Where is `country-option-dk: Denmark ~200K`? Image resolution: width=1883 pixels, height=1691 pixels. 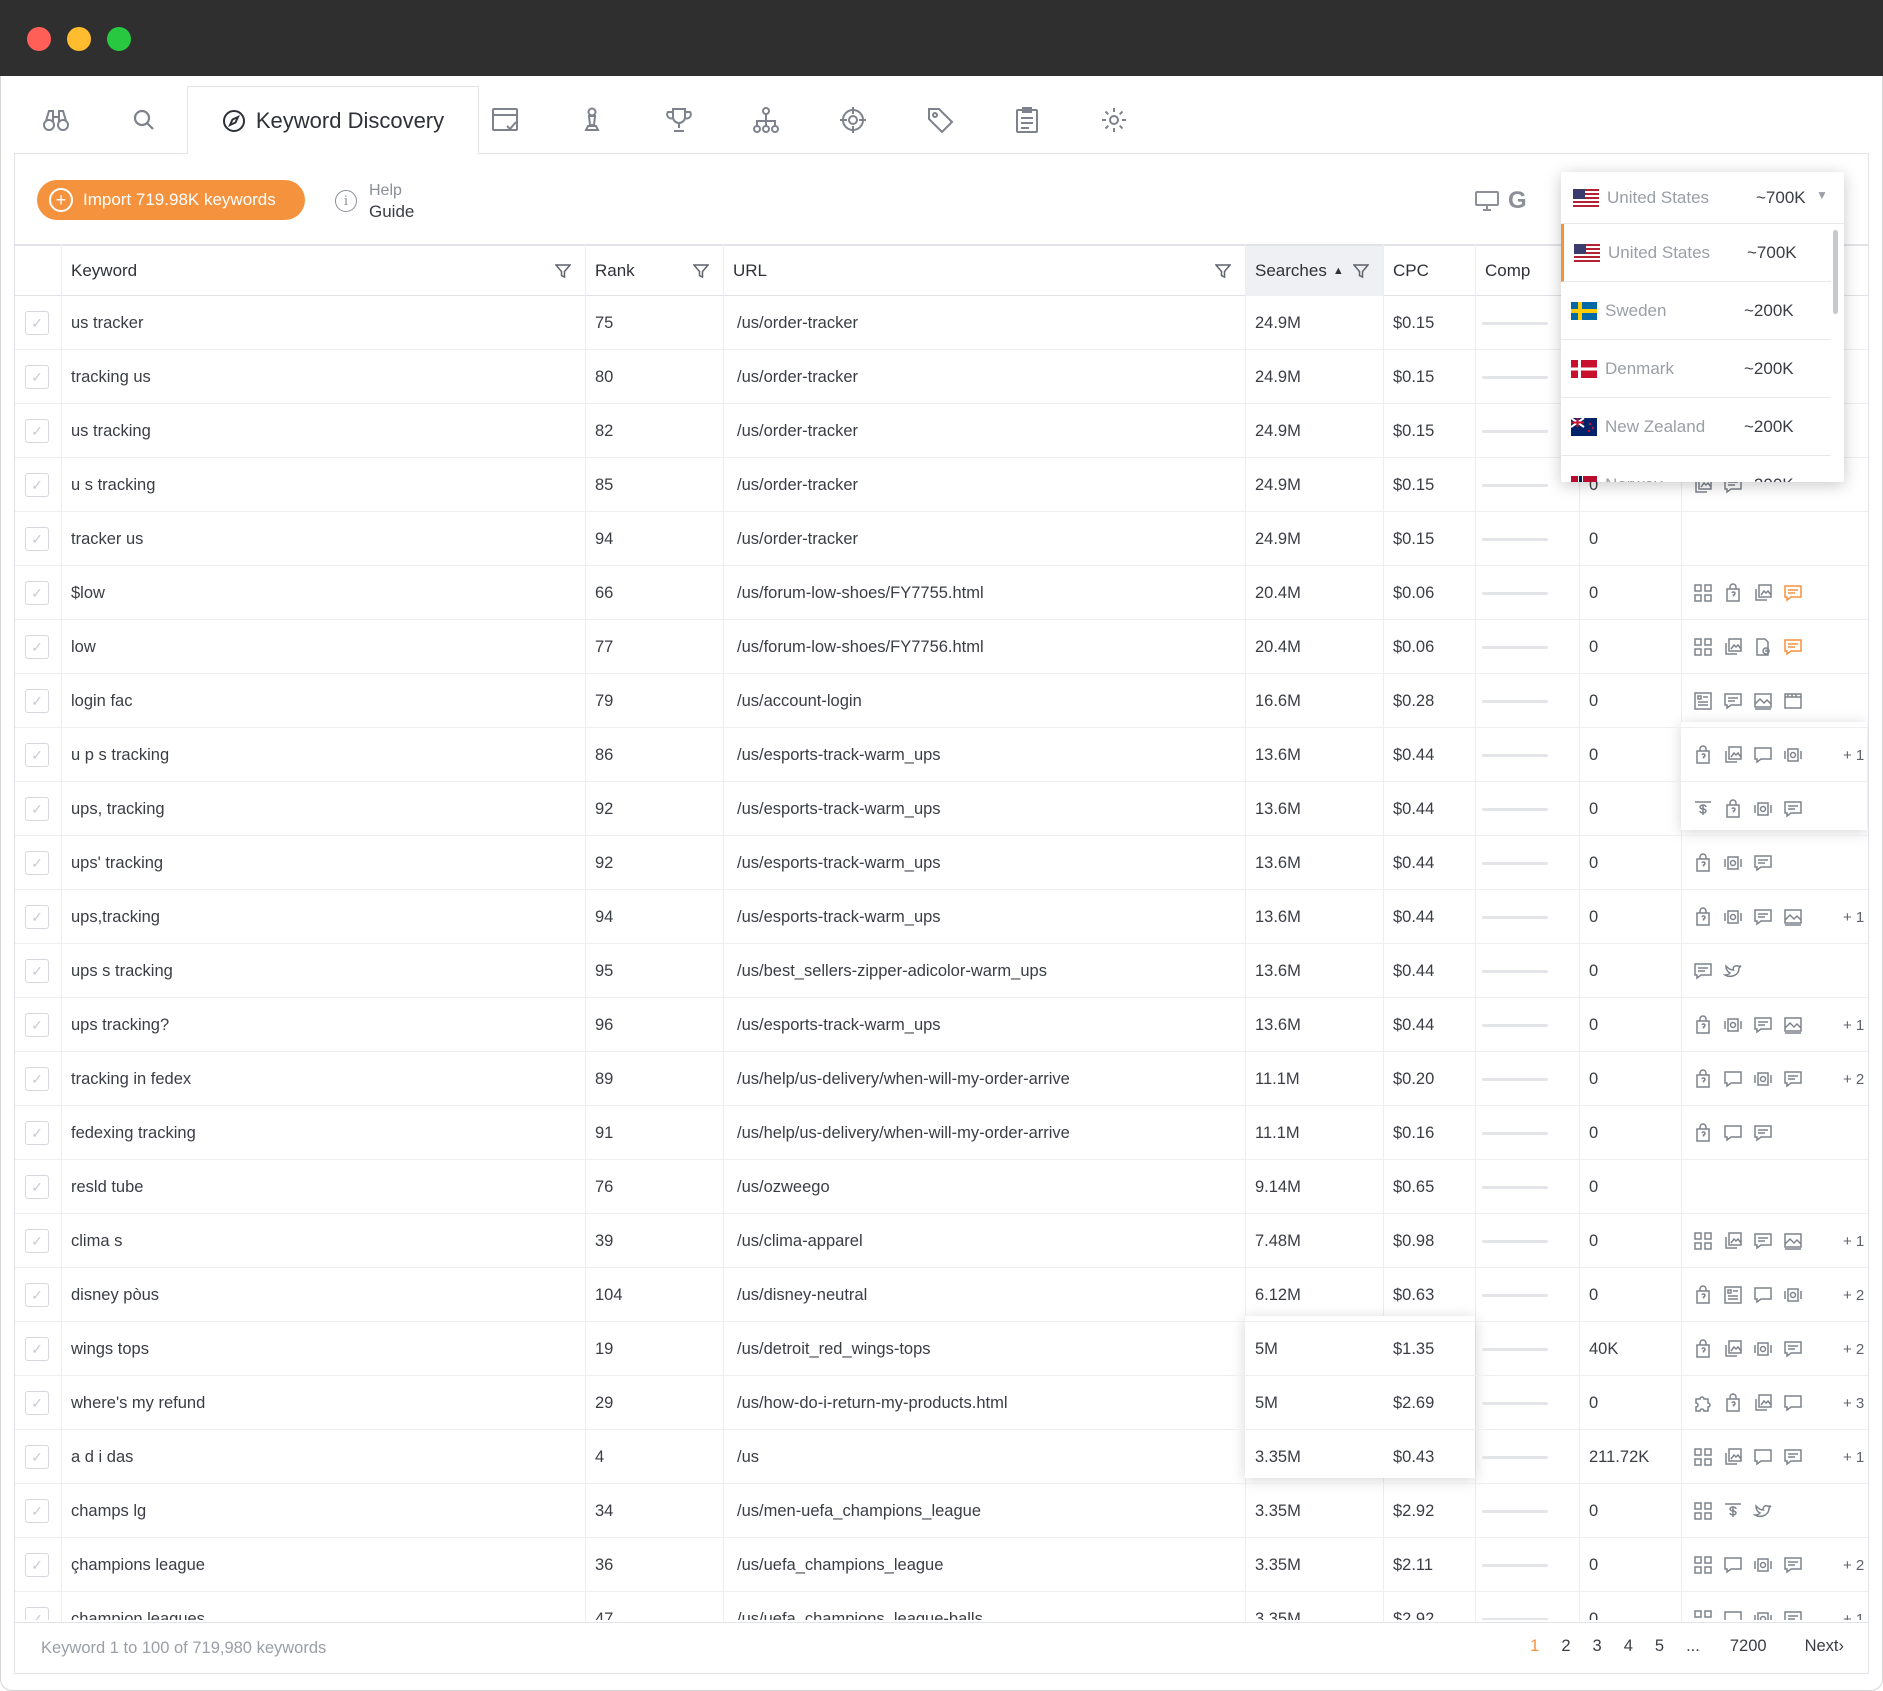
country-option-dk: Denmark ~200K is located at coordinates (1696, 369).